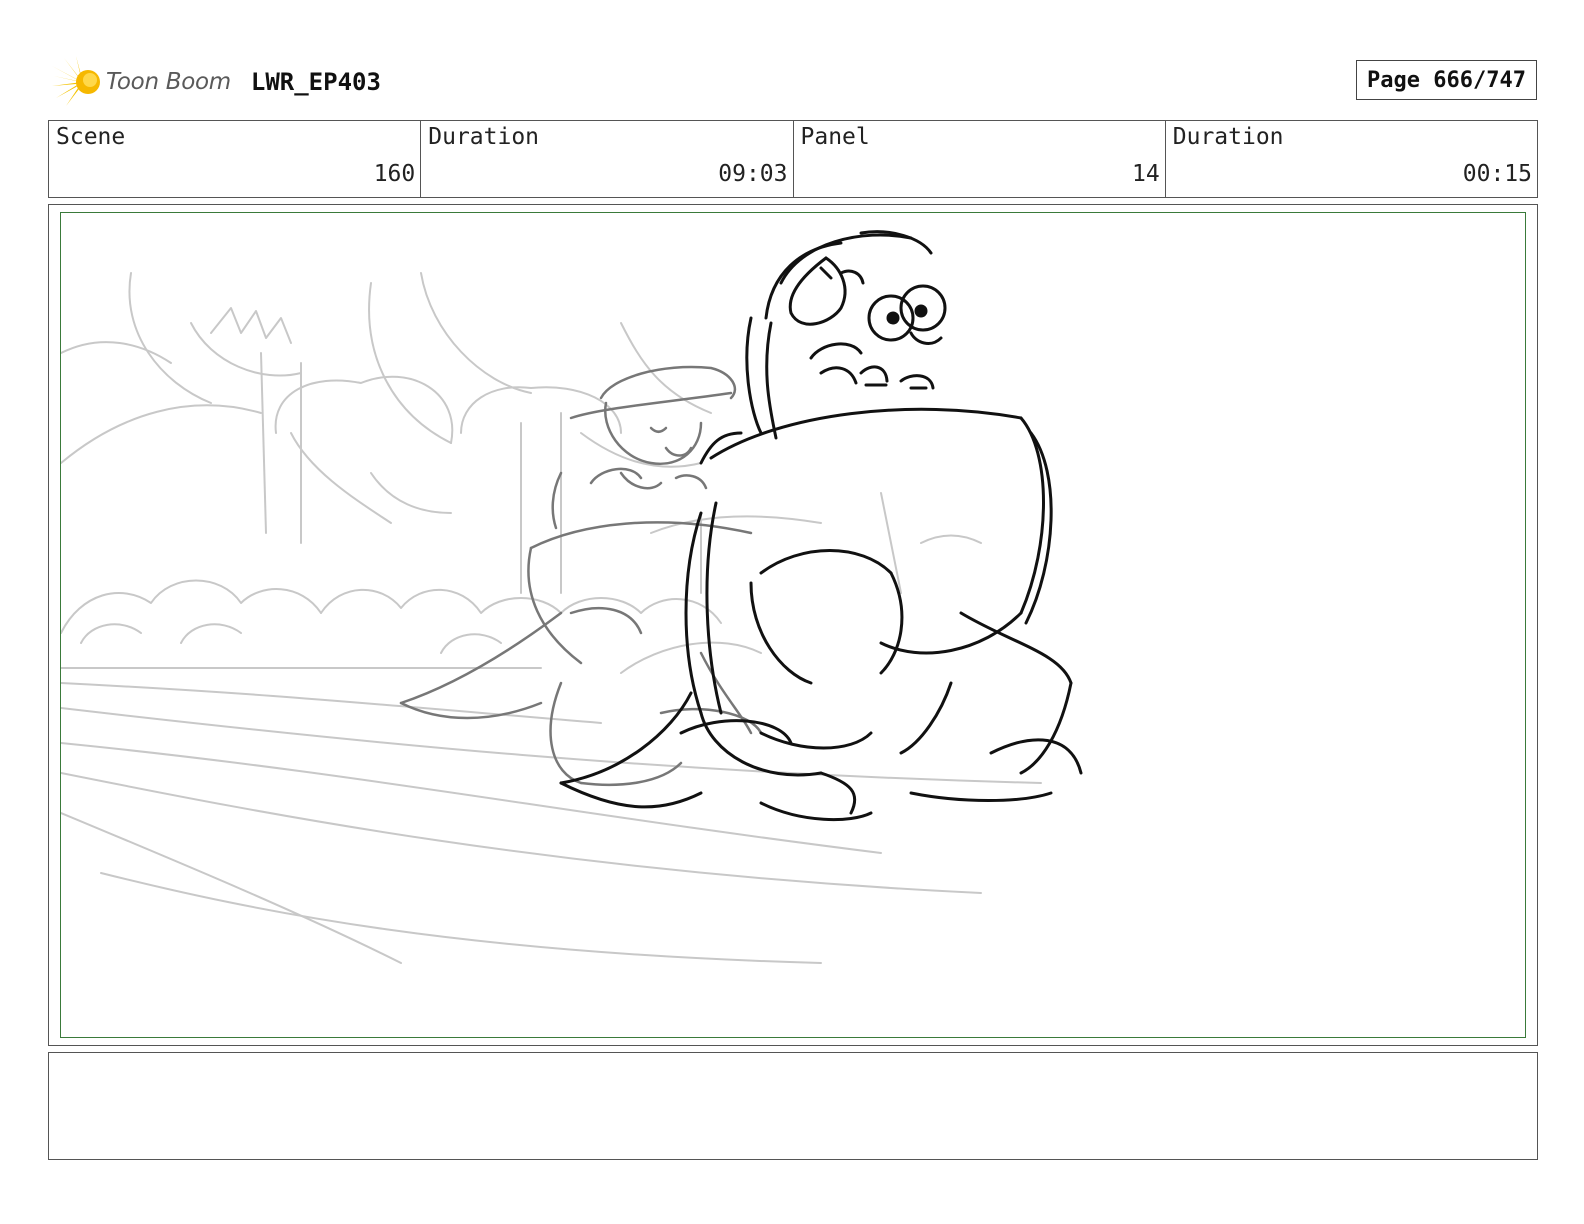  Describe the element at coordinates (394, 174) in the screenshot. I see `scene-value: 160` at that location.